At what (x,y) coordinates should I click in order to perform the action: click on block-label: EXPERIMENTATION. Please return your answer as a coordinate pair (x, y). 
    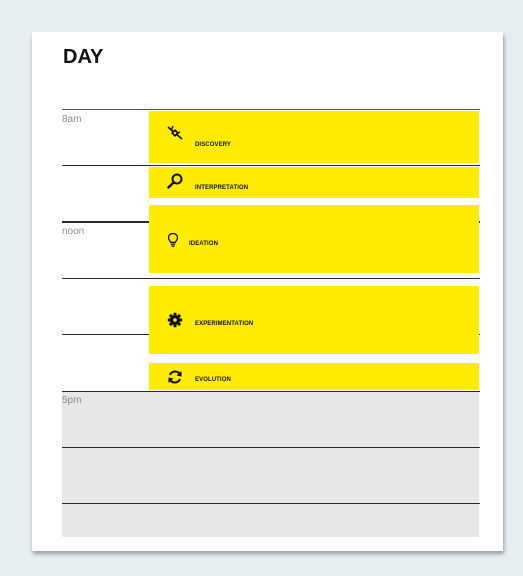
    Looking at the image, I should click on (224, 324).